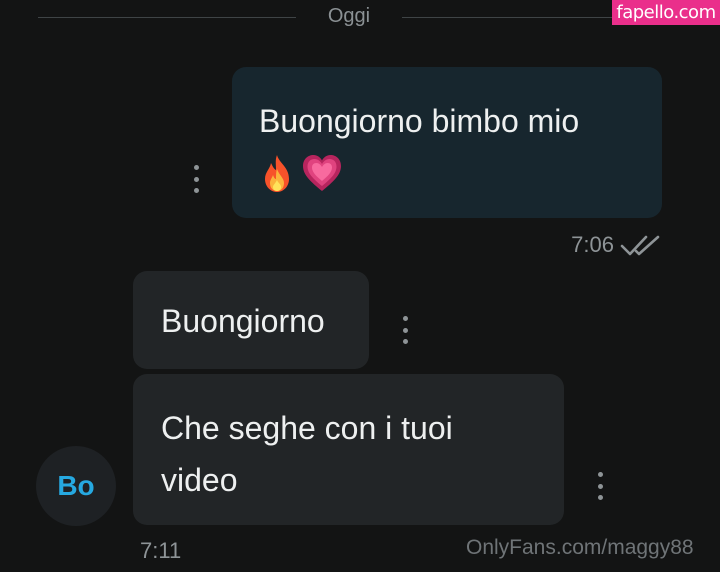 This screenshot has height=572, width=720. I want to click on date-label: Oggi, so click(349, 16).